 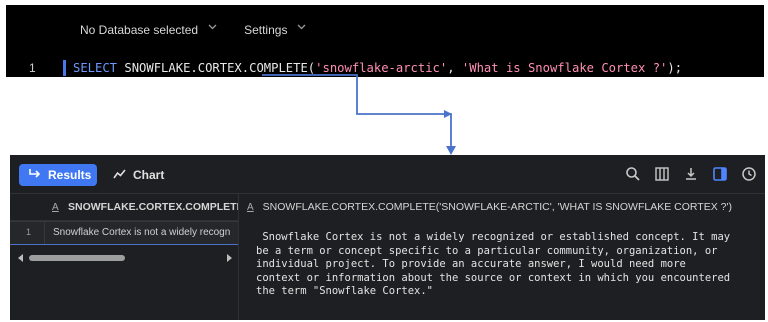 I want to click on row-number: 1, so click(x=29, y=232).